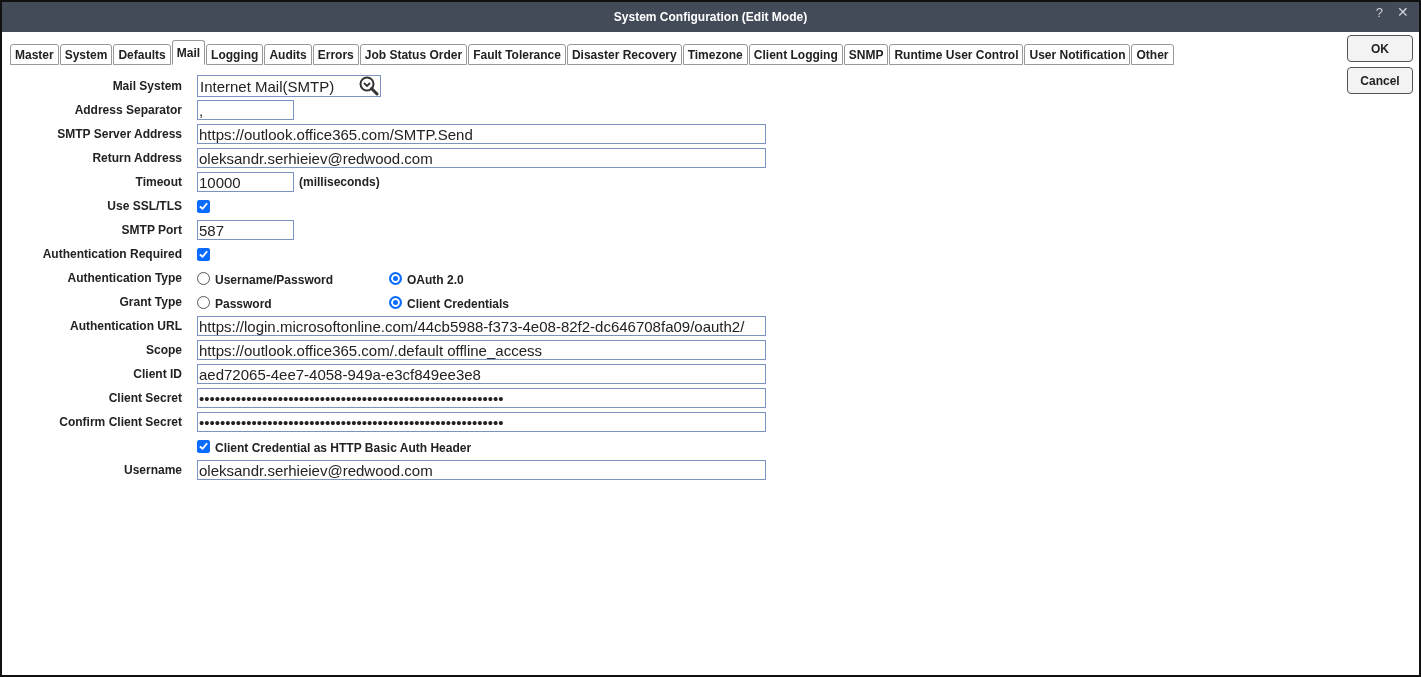  I want to click on tab: Timezone, so click(715, 54).